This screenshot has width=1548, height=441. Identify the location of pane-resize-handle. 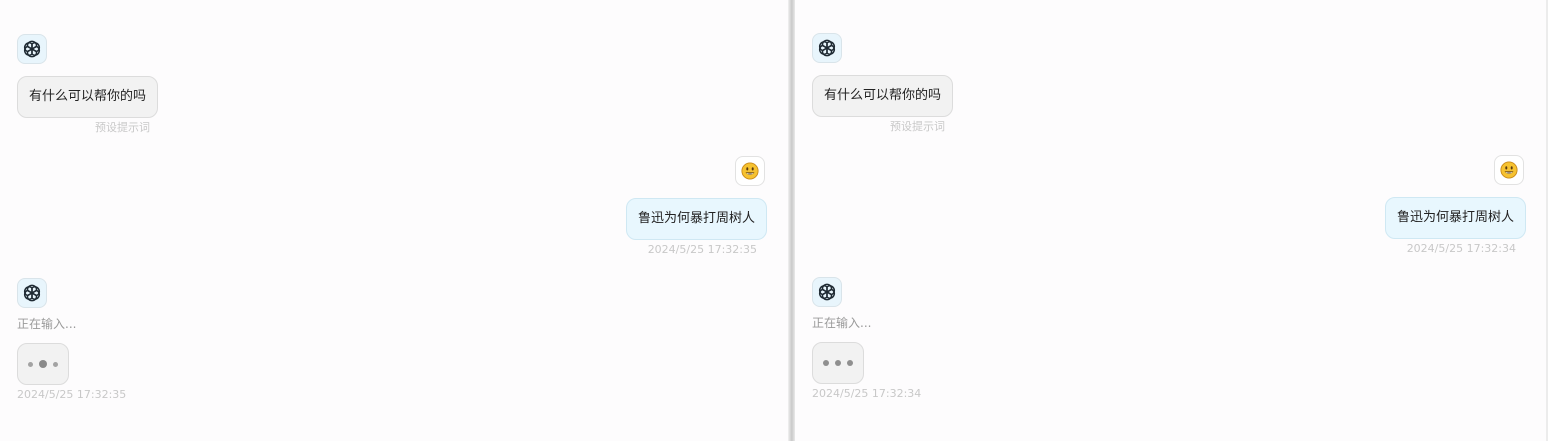
(791, 220).